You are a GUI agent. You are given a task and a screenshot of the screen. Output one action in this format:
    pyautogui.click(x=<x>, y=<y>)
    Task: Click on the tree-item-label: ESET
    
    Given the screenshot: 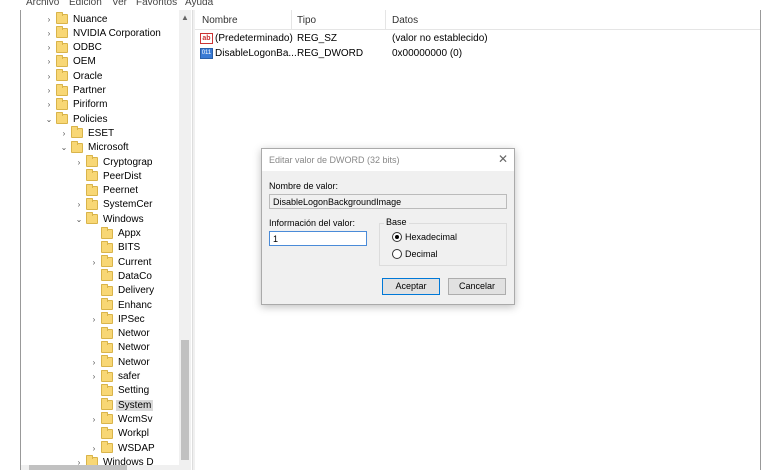 What is the action you would take?
    pyautogui.click(x=101, y=133)
    